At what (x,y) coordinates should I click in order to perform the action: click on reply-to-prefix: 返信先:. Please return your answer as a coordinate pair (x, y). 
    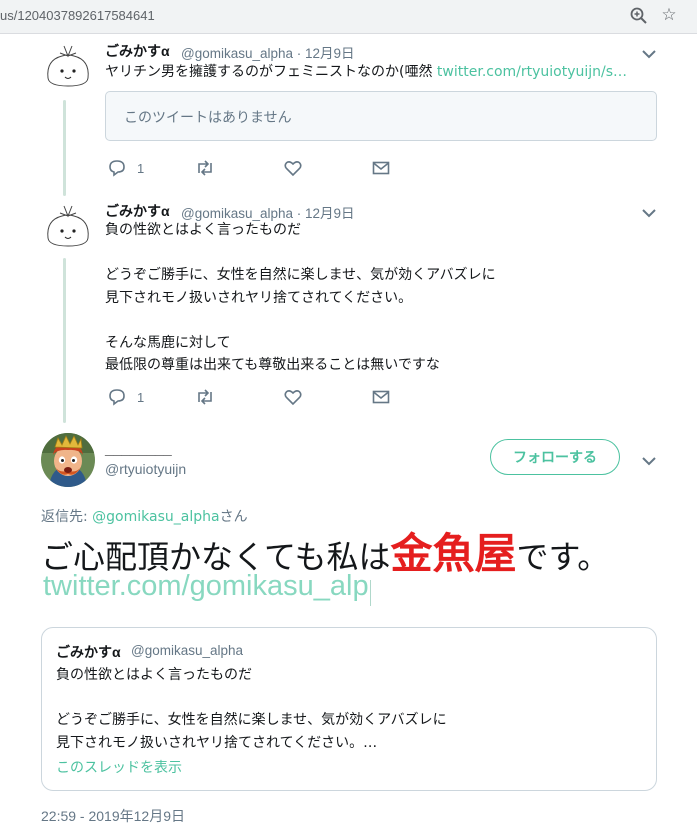
    Looking at the image, I should click on (67, 517).